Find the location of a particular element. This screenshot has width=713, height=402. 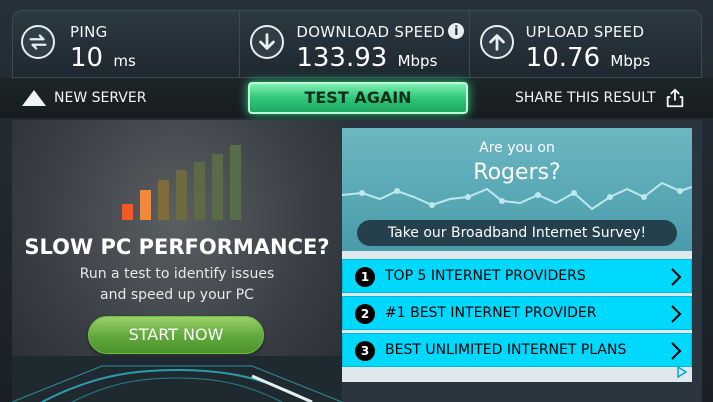

new-server-label: NEW SERVER is located at coordinates (100, 98).